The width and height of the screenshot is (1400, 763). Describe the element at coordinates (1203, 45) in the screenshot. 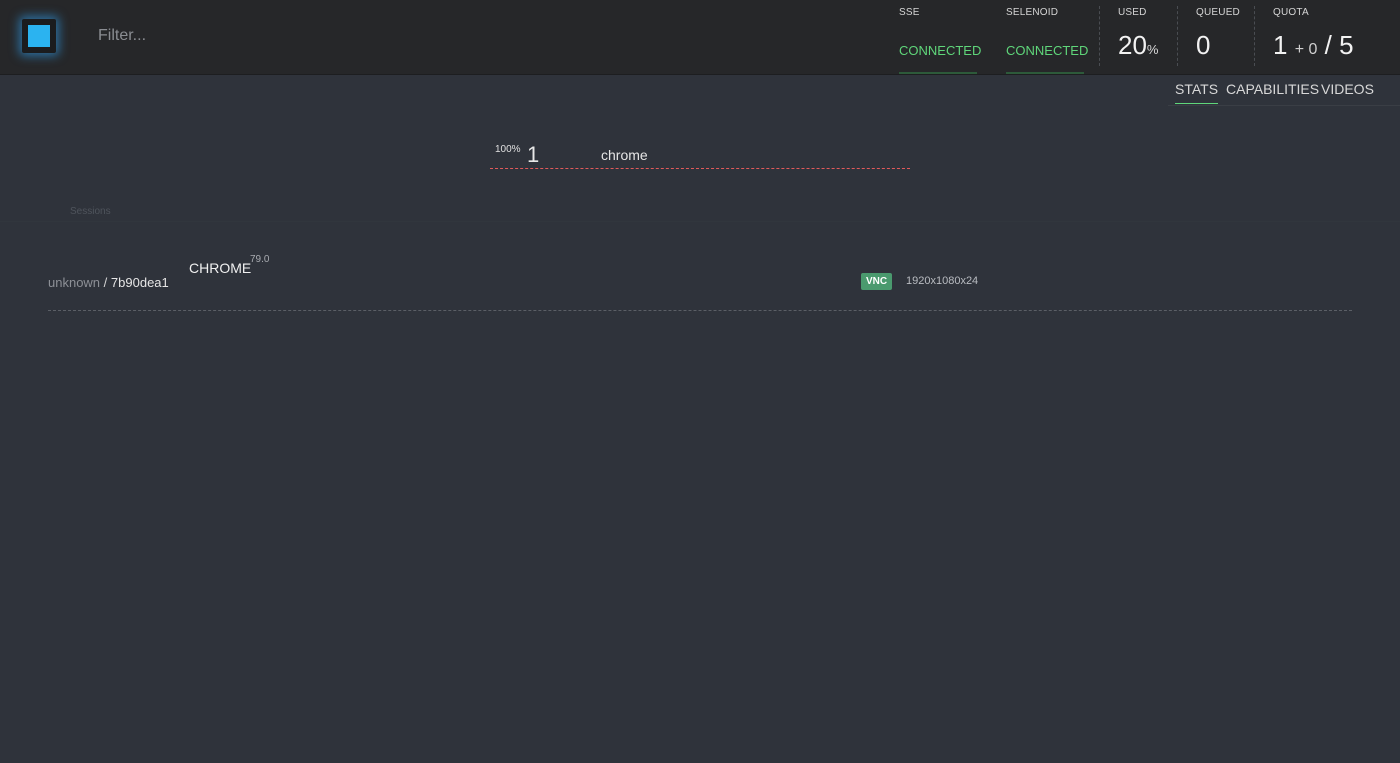

I see `queued-value: 0` at that location.